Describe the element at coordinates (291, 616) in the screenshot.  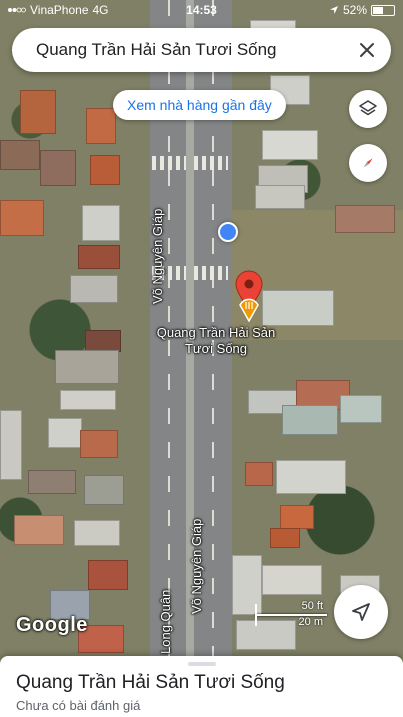
I see `map-scale: 50 ft 20 m` at that location.